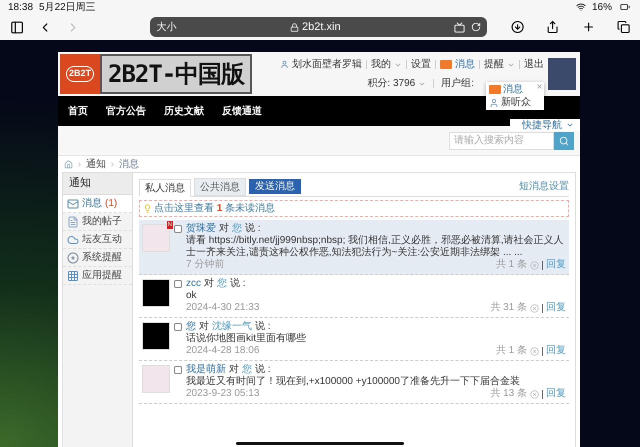 Image resolution: width=640 pixels, height=447 pixels. What do you see at coordinates (553, 27) in the screenshot?
I see `share-icon` at bounding box center [553, 27].